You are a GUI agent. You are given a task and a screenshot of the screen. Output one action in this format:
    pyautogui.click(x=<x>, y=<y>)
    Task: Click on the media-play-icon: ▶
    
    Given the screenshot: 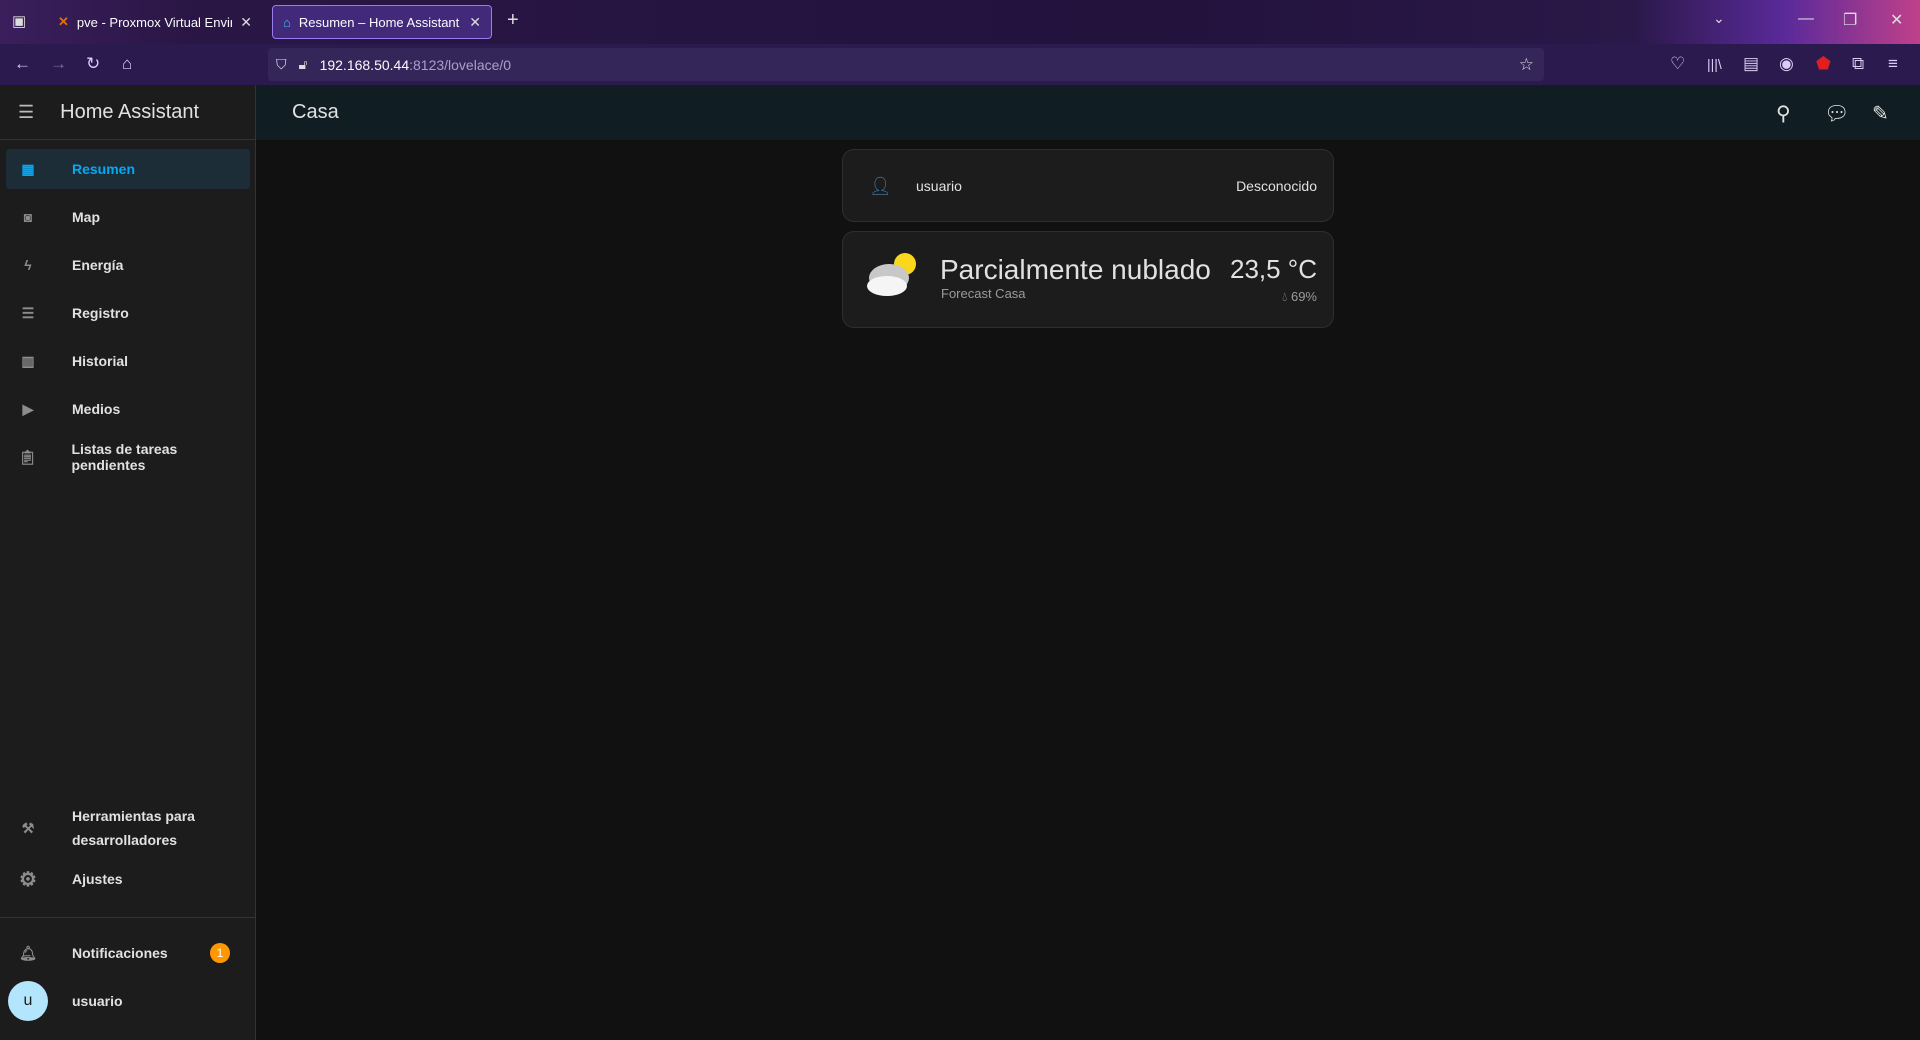 What is the action you would take?
    pyautogui.click(x=28, y=408)
    